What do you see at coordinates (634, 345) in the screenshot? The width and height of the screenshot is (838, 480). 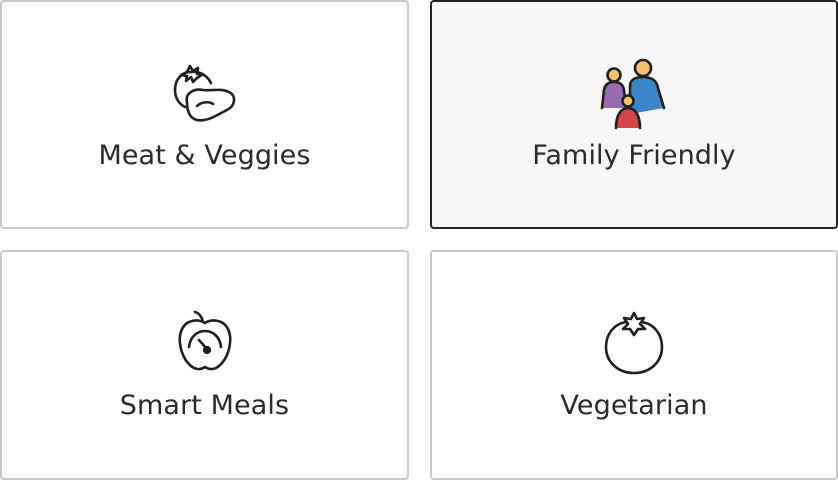 I see `tomato-icon` at bounding box center [634, 345].